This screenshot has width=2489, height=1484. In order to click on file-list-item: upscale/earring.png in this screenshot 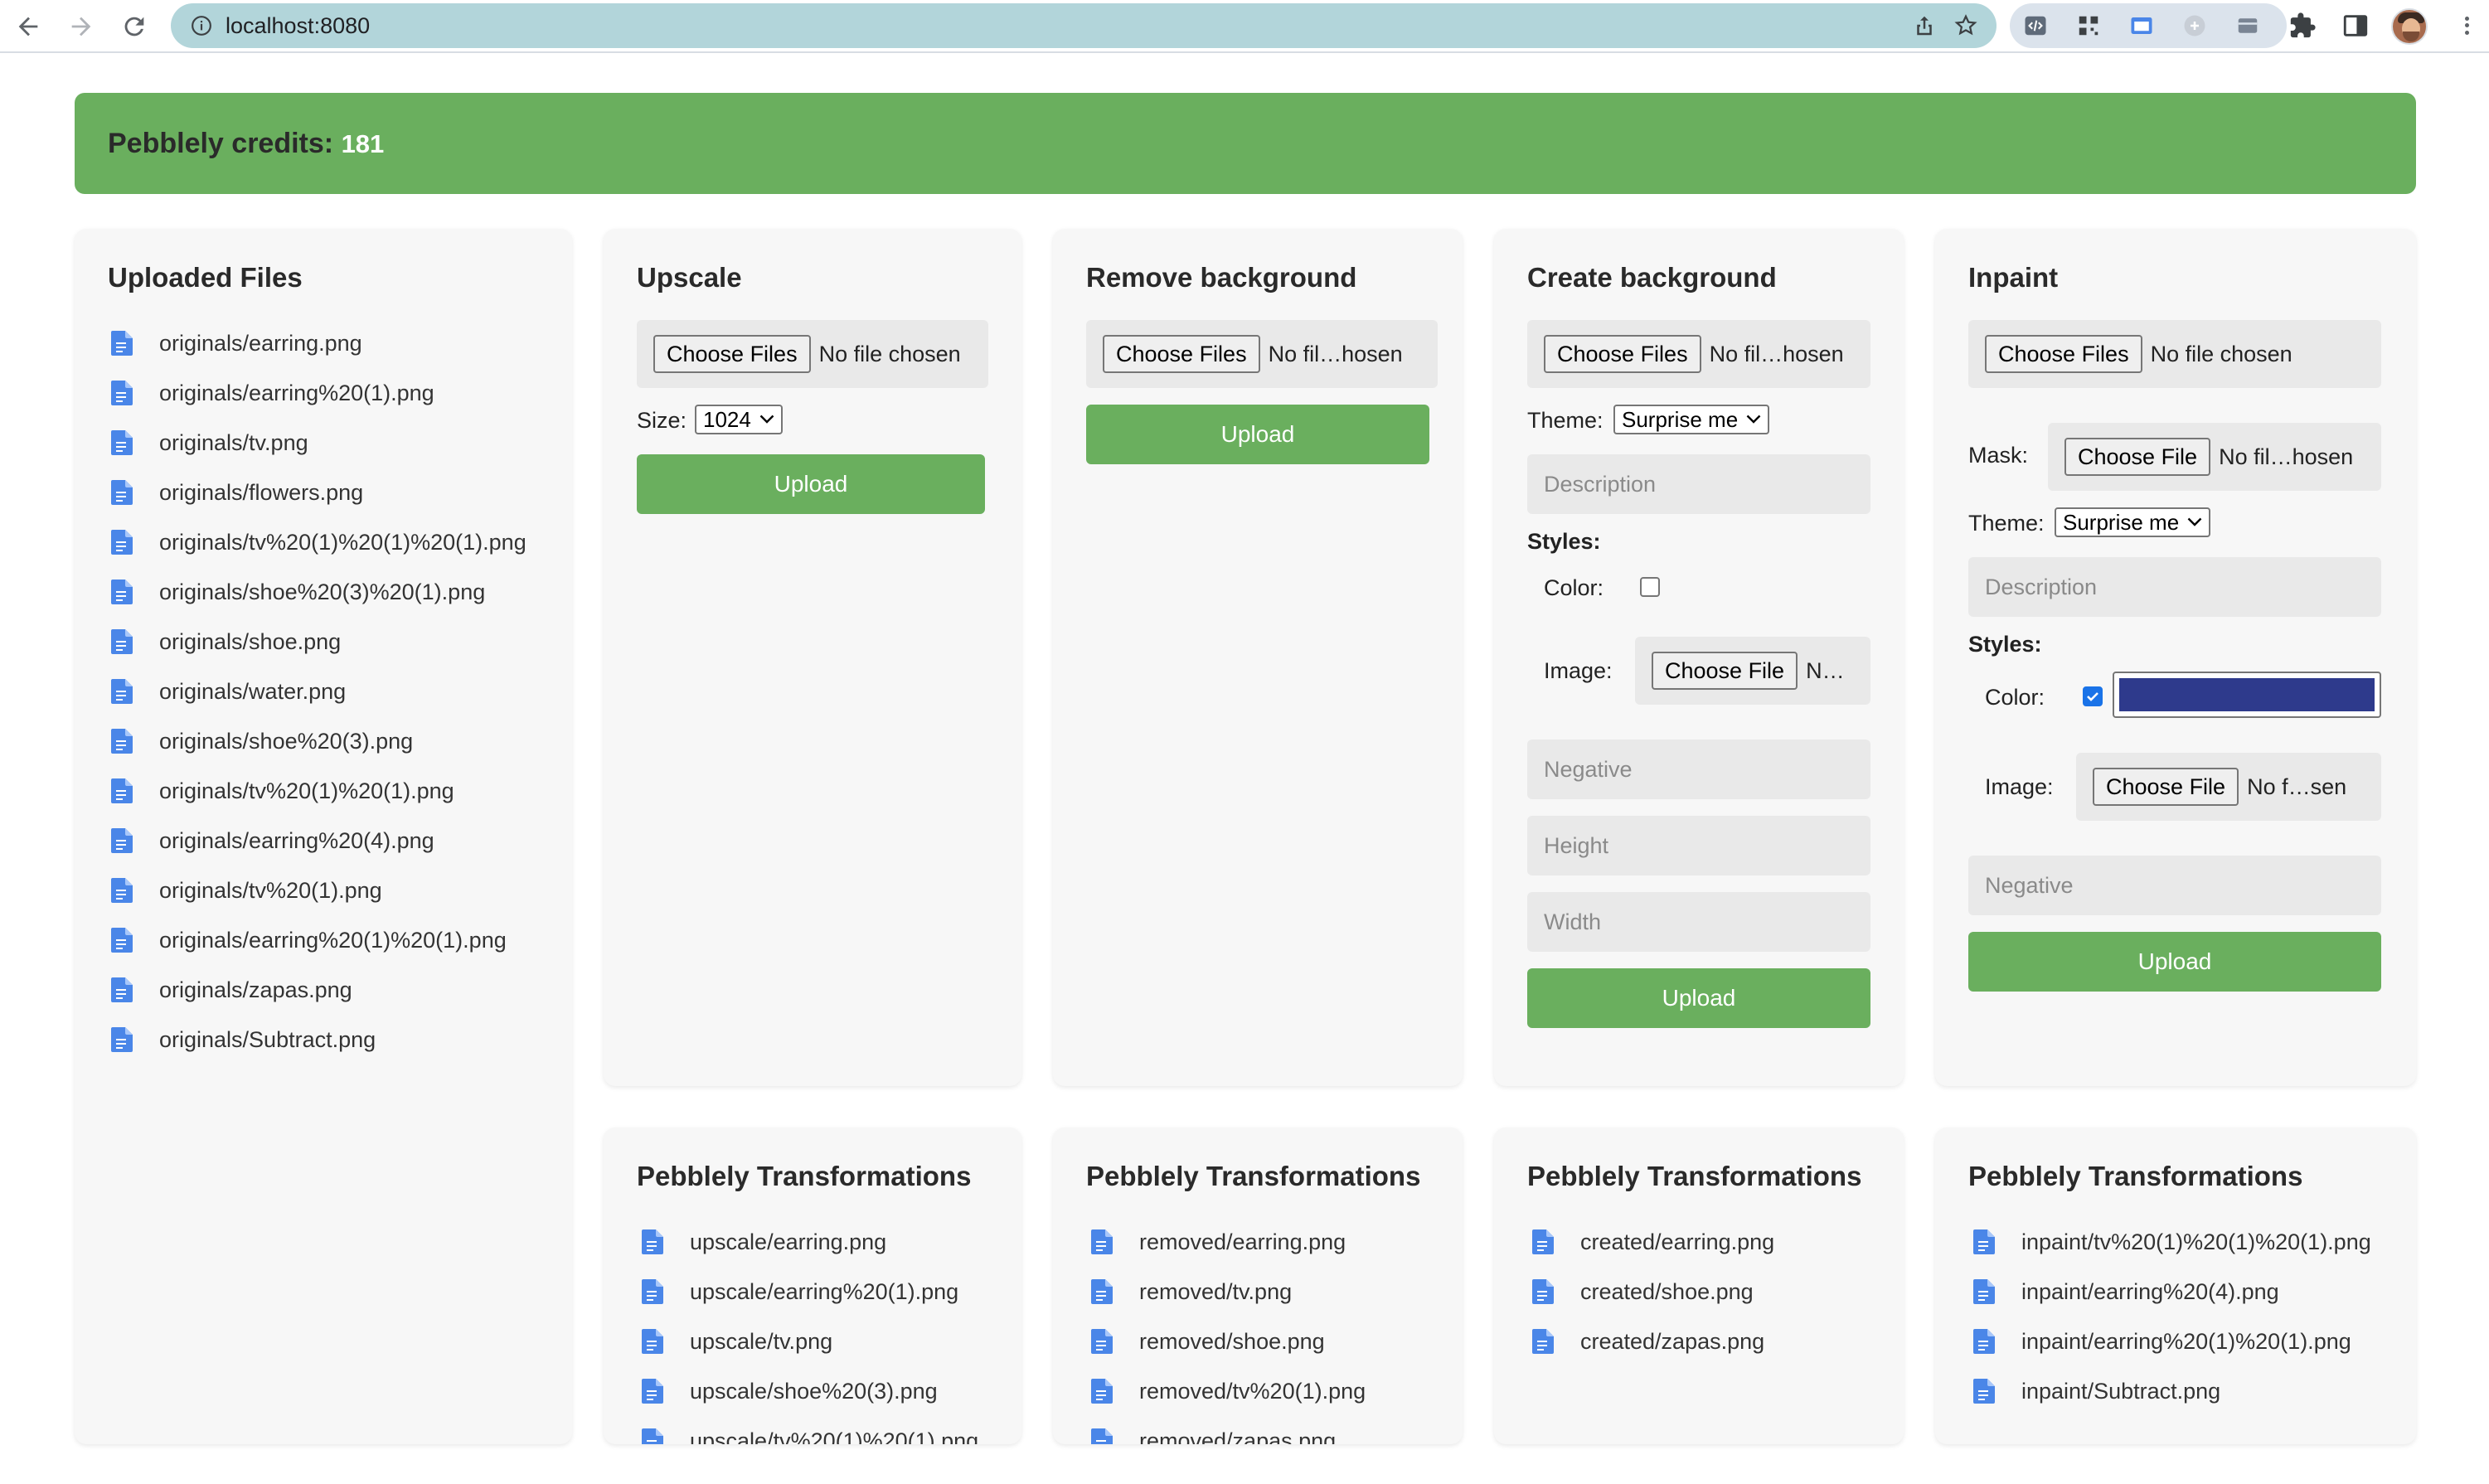, I will do `click(810, 1242)`.